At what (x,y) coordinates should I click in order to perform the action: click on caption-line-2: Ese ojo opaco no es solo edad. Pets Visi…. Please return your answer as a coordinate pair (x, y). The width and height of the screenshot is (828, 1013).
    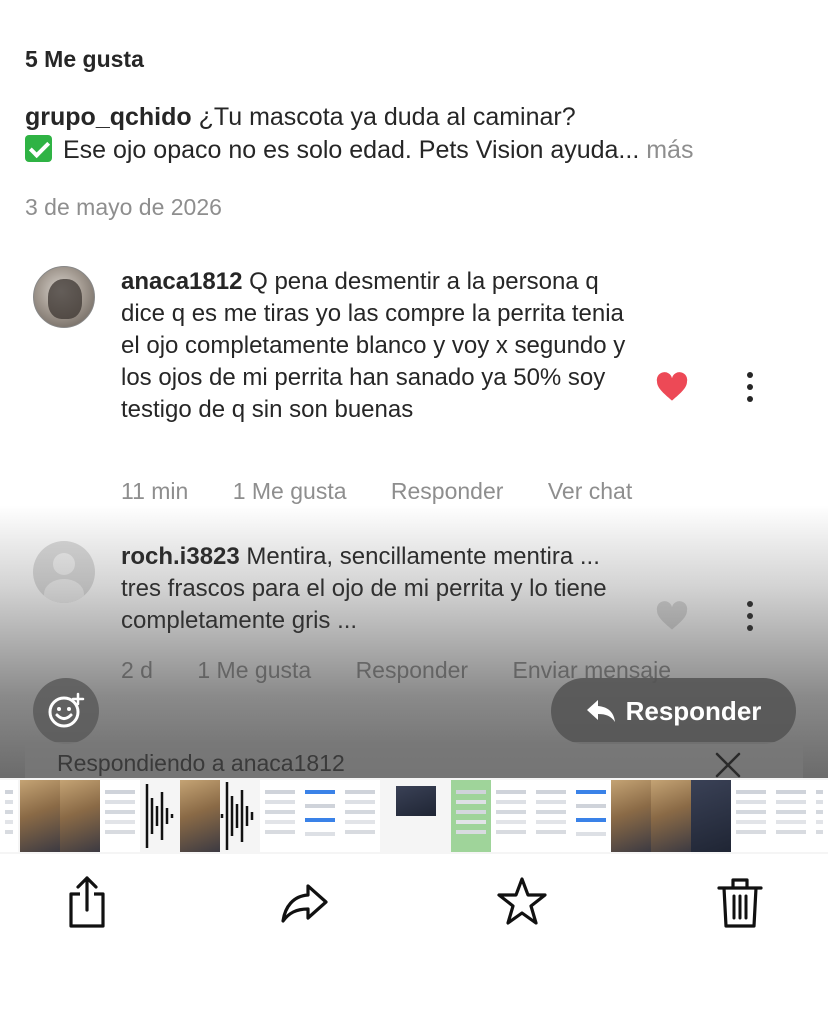
    Looking at the image, I should click on (351, 150).